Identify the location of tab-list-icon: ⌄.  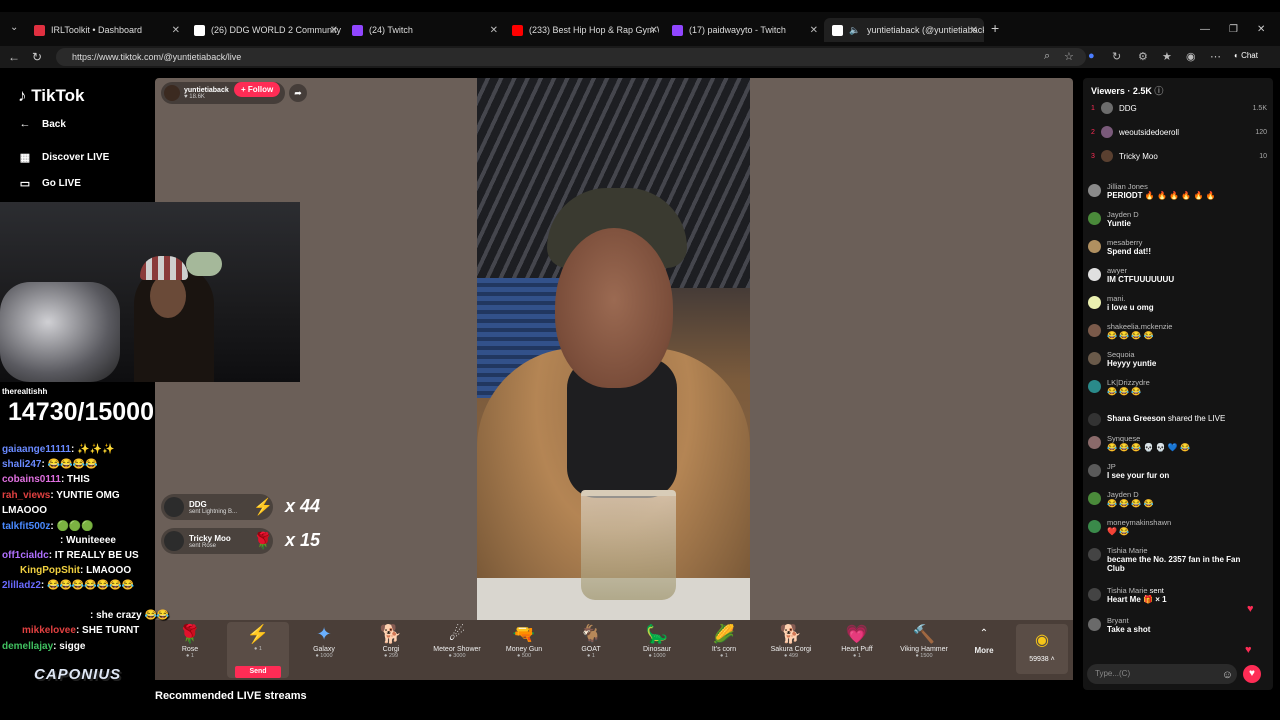
(14, 27).